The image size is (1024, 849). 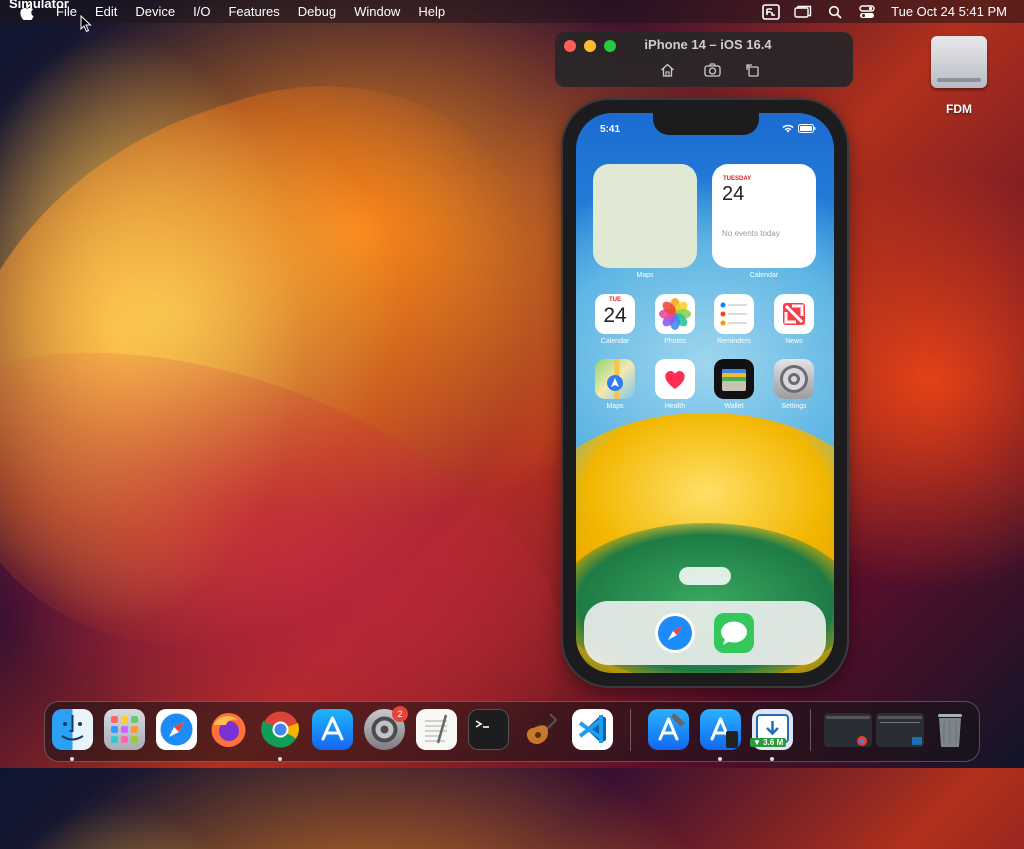 I want to click on screenshot-icon, so click(x=712, y=70).